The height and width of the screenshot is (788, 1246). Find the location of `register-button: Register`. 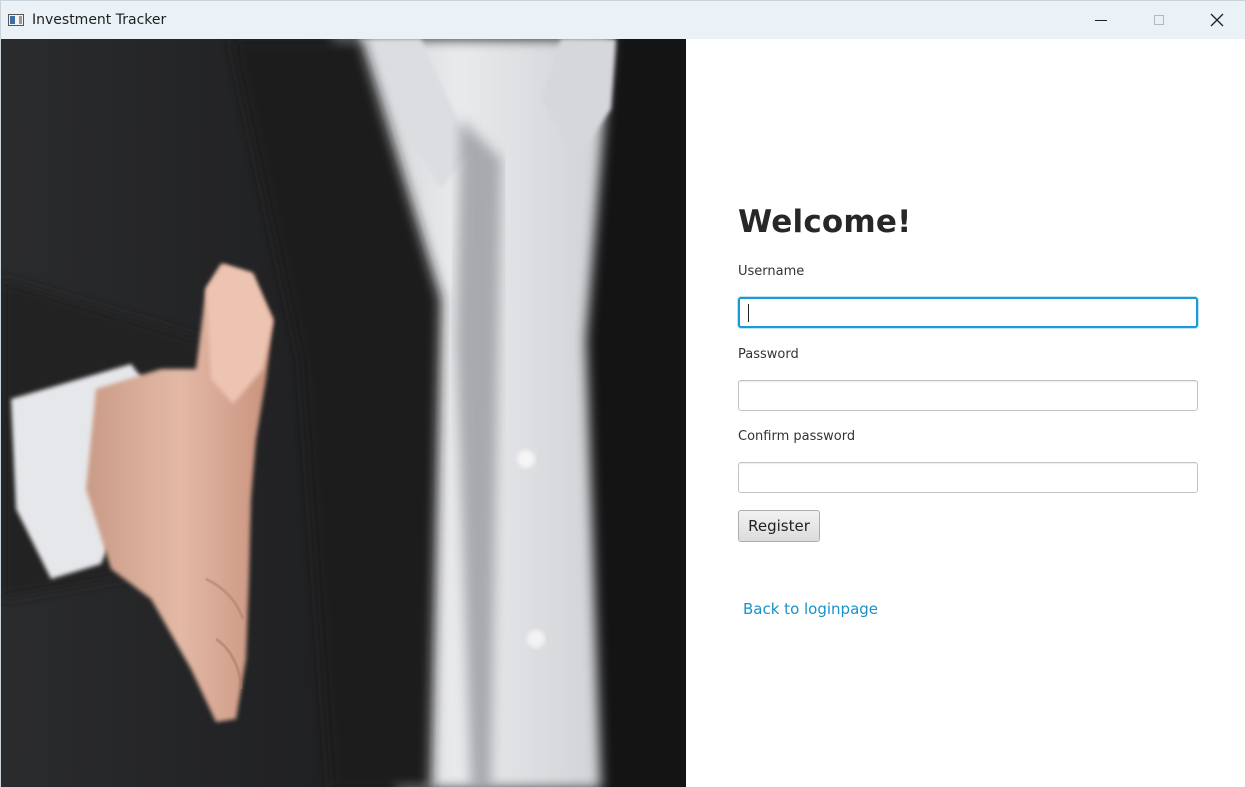

register-button: Register is located at coordinates (779, 526).